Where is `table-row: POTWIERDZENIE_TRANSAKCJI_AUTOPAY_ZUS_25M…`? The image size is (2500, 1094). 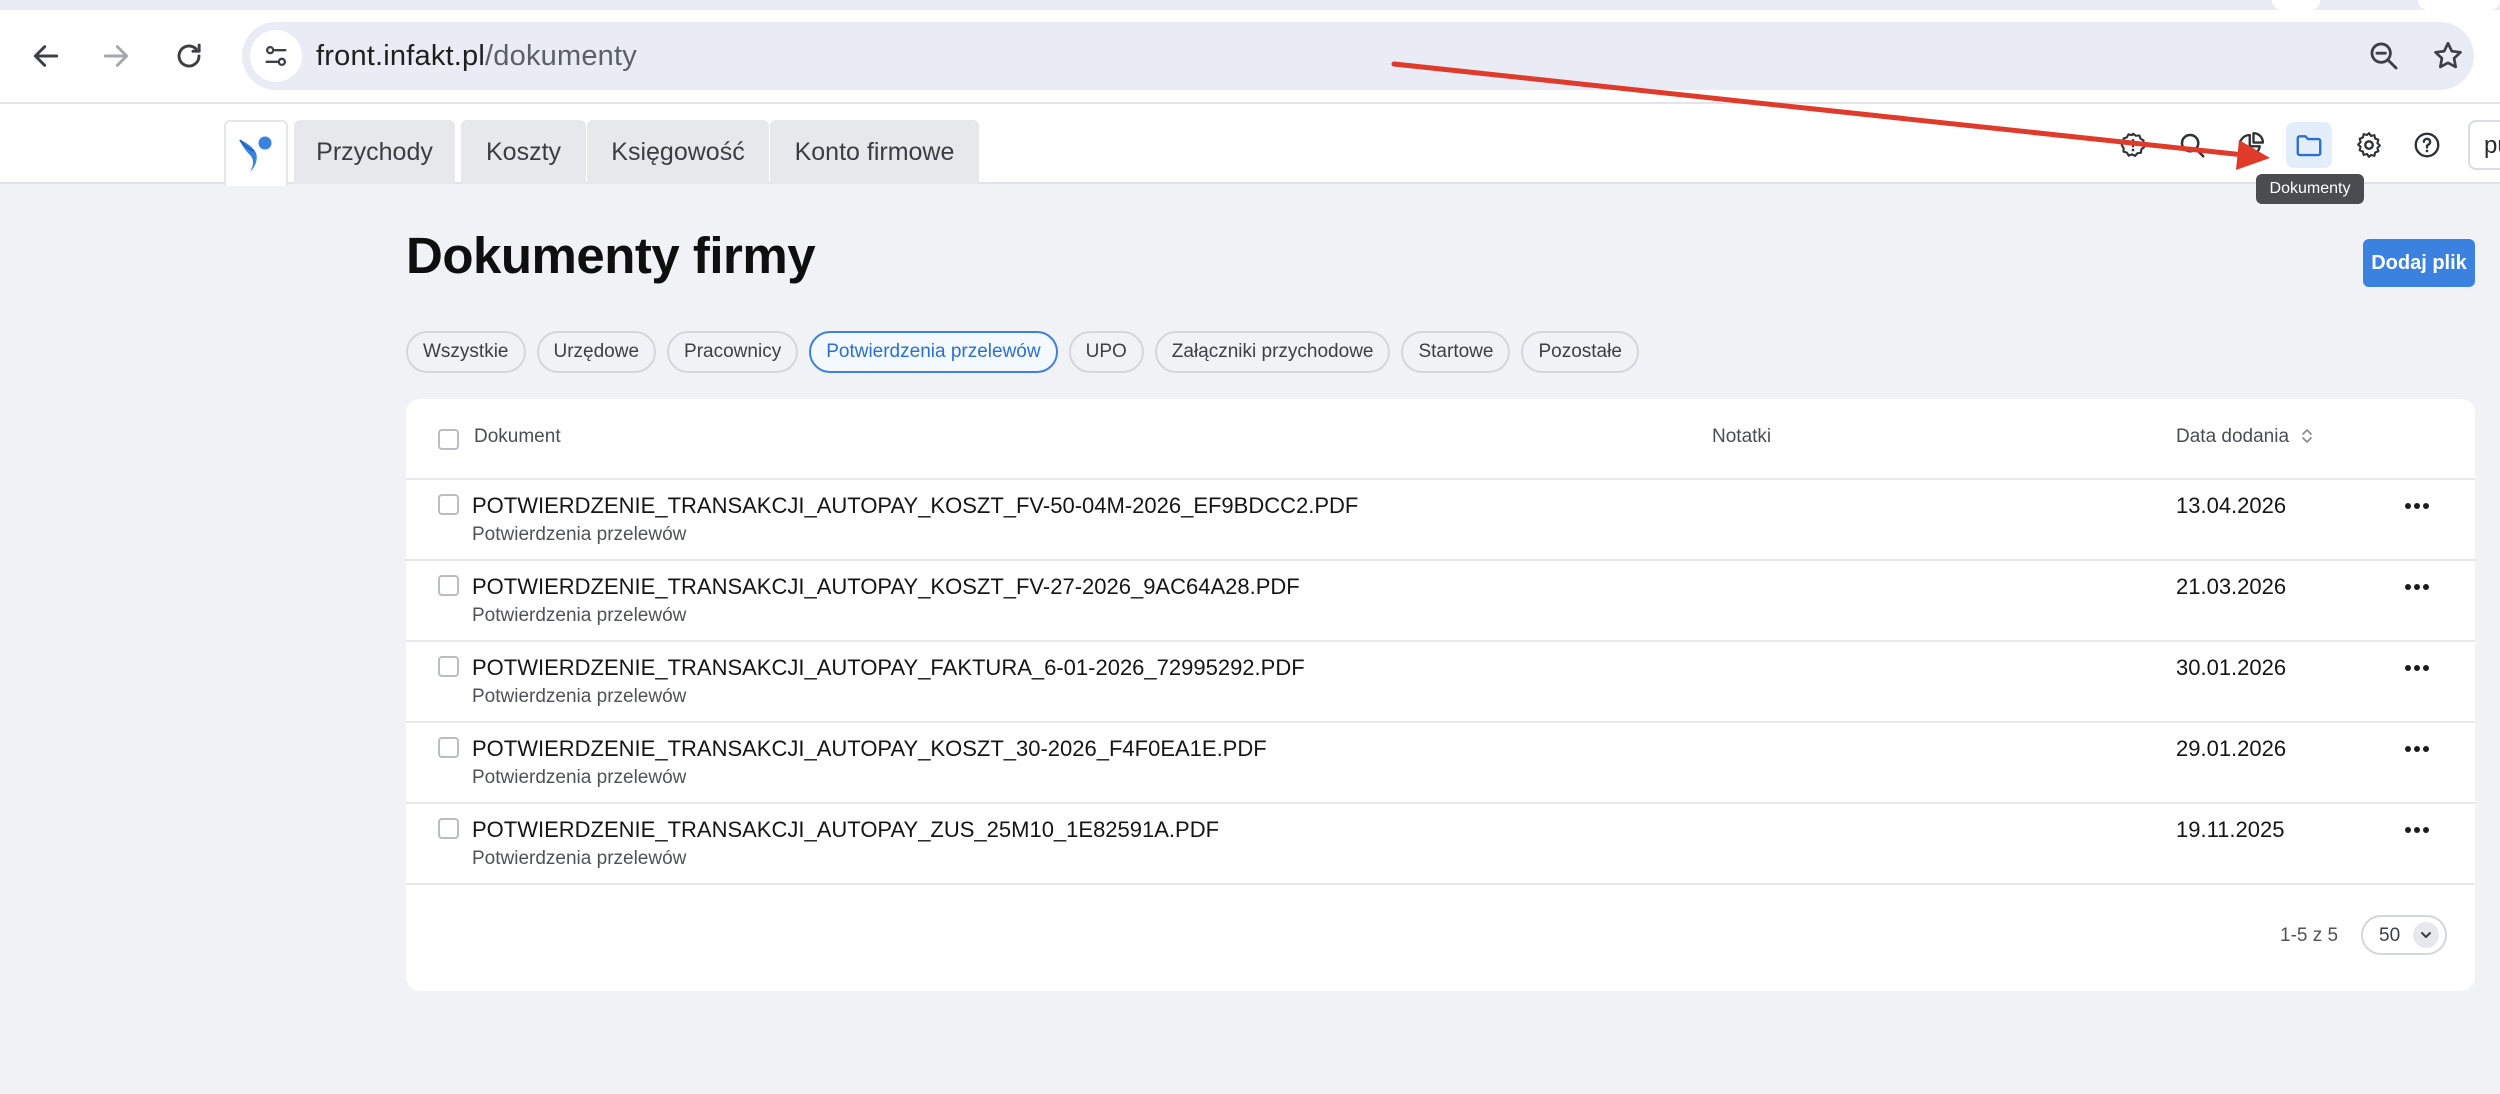
table-row: POTWIERDZENIE_TRANSAKCJI_AUTOPAY_ZUS_25M… is located at coordinates (1440, 844).